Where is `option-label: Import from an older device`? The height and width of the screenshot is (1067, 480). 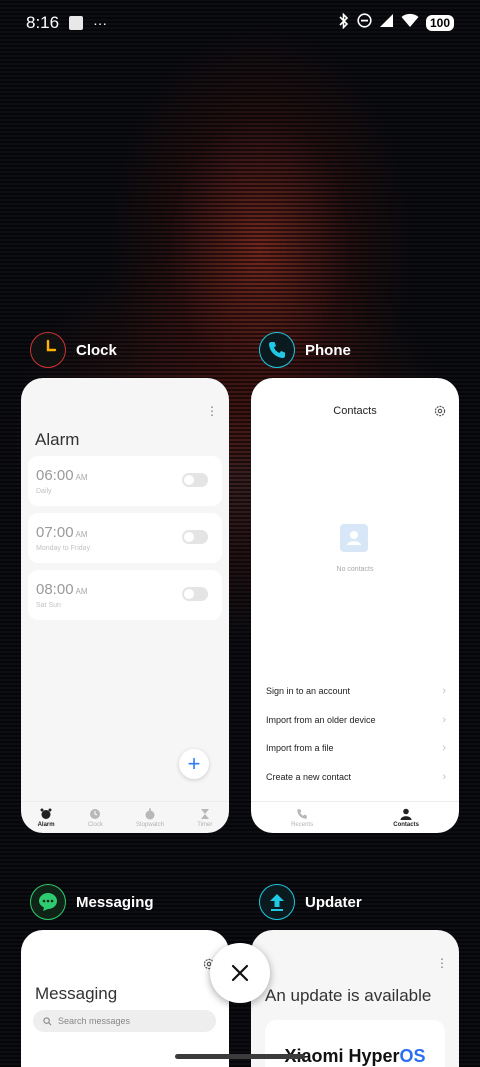
option-label: Import from an older device is located at coordinates (321, 720).